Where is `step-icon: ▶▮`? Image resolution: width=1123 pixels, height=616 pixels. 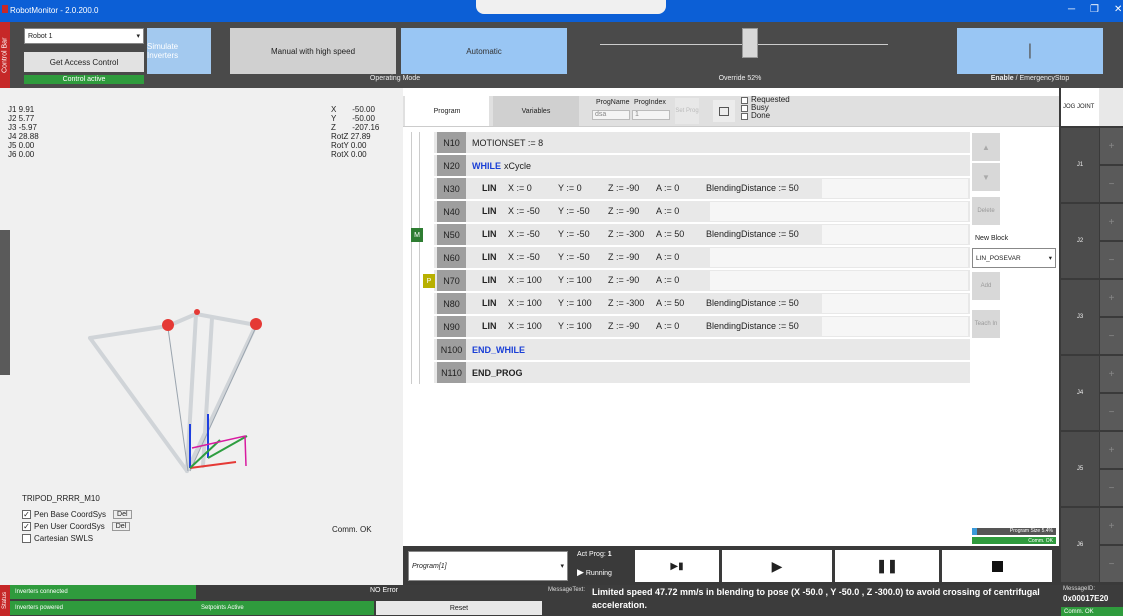 step-icon: ▶▮ is located at coordinates (677, 566).